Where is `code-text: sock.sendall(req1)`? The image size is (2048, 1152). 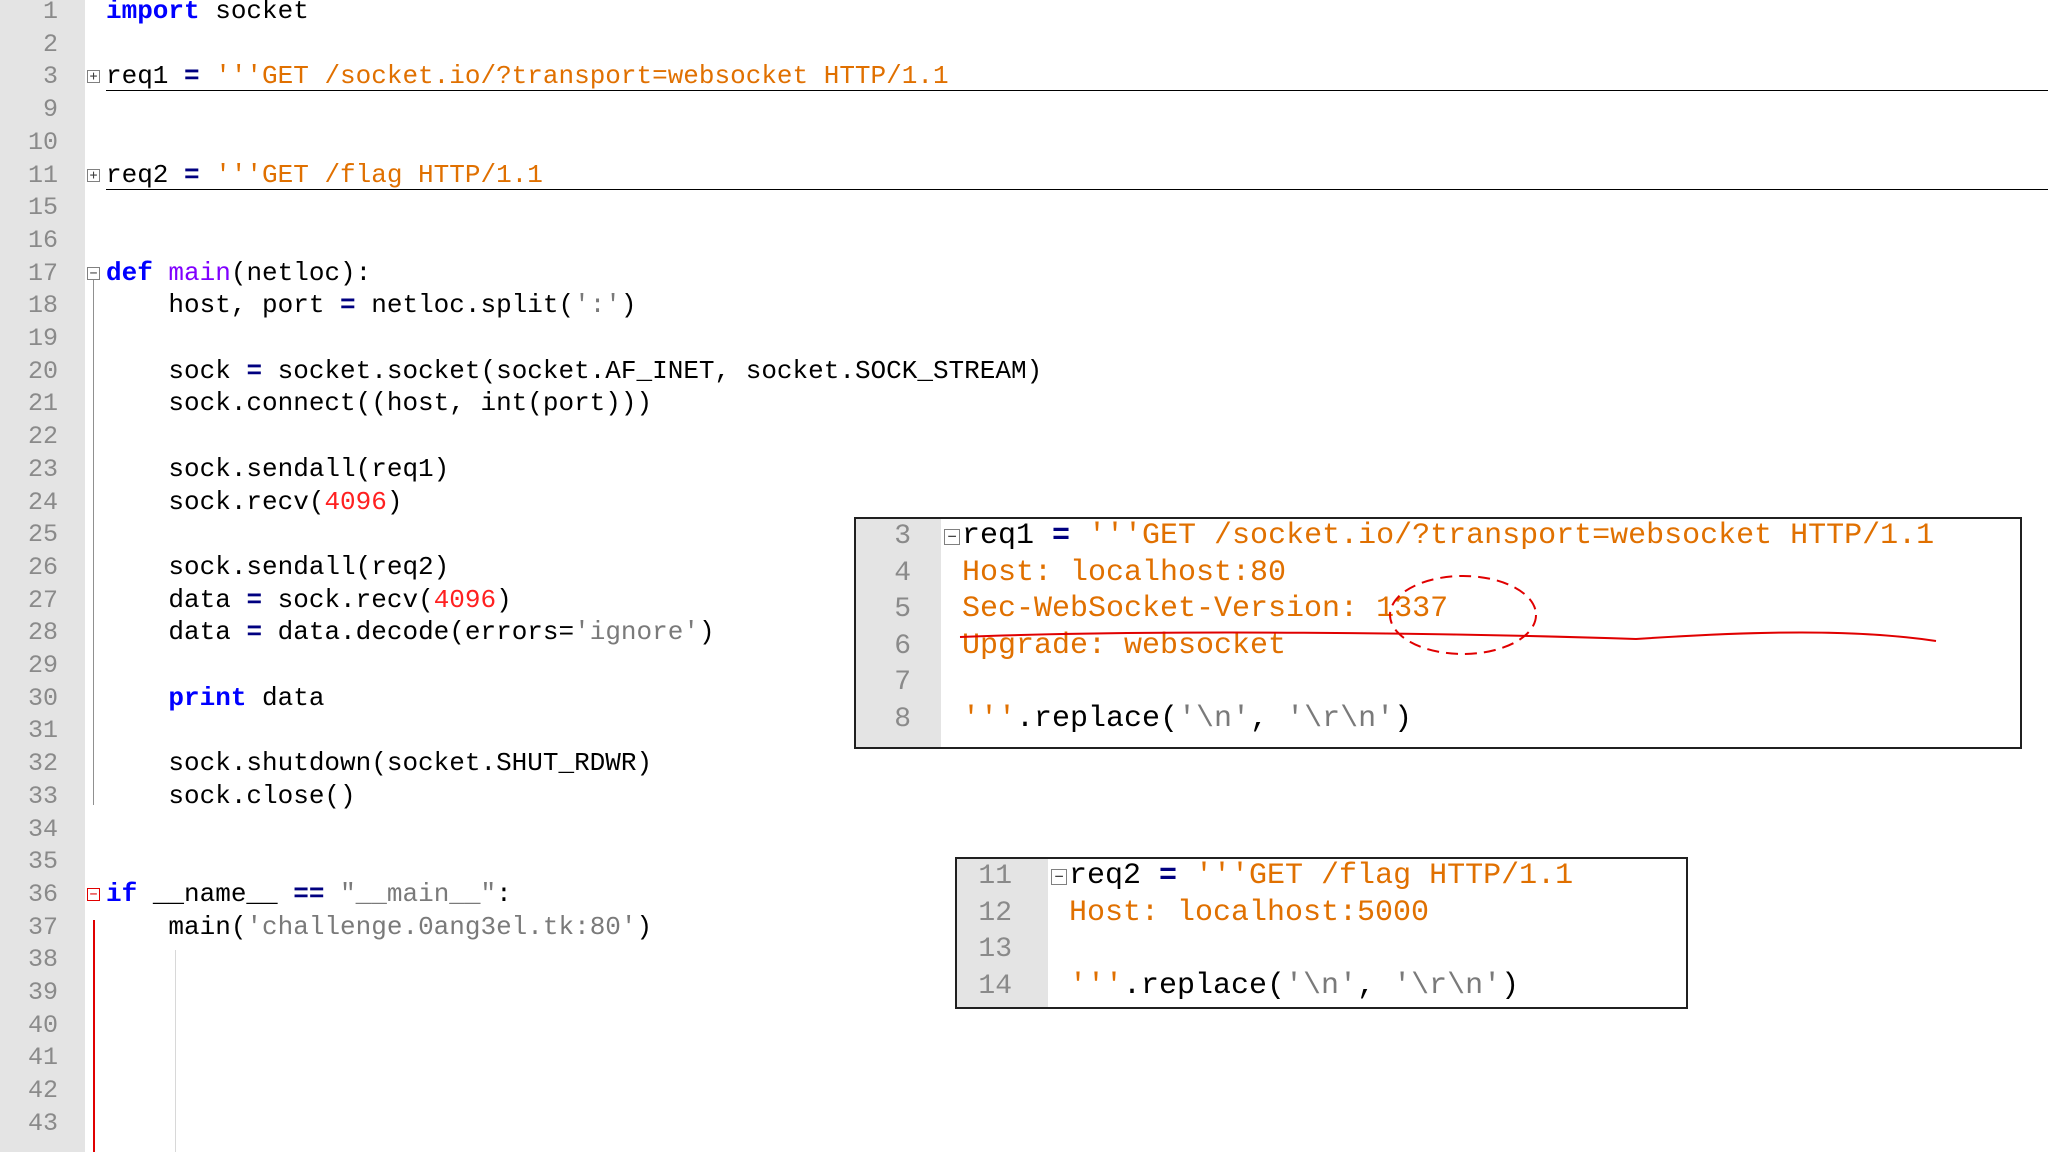 code-text: sock.sendall(req1) is located at coordinates (277, 469).